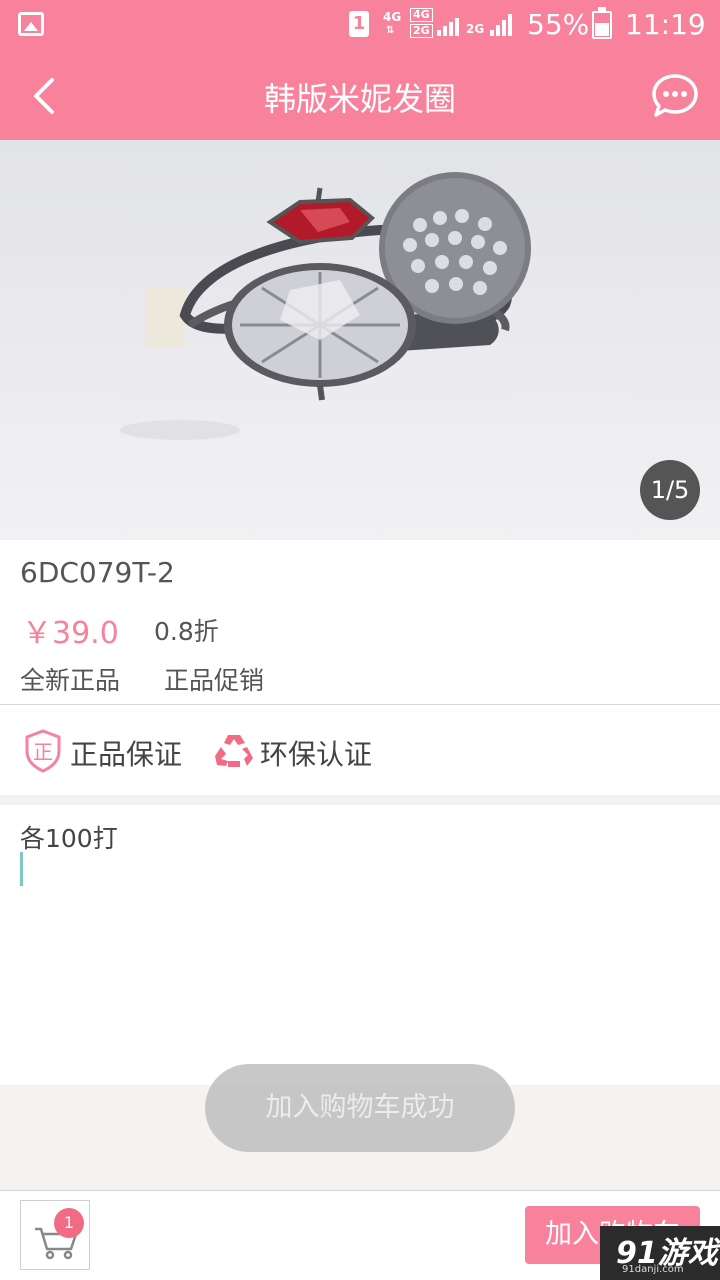 This screenshot has width=720, height=1280. Describe the element at coordinates (390, 30) in the screenshot. I see `data-arrows-icon: ⇅` at that location.